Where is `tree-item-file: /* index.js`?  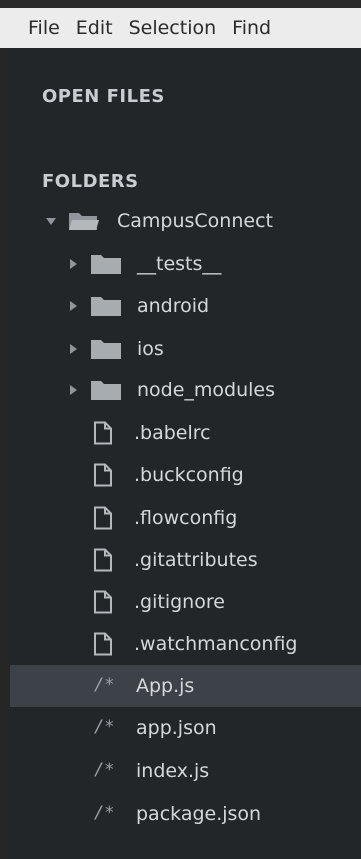 tree-item-file: /* index.js is located at coordinates (185, 771).